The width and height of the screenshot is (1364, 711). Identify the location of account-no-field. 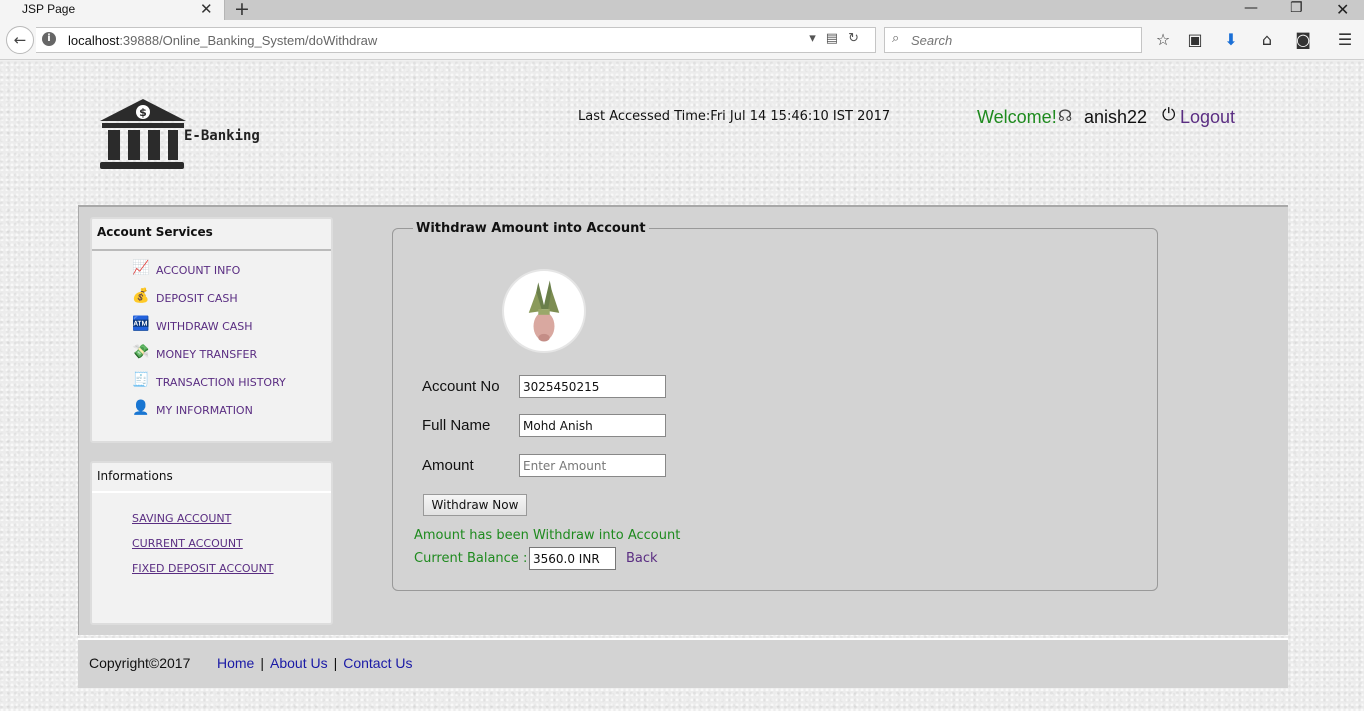
(592, 386).